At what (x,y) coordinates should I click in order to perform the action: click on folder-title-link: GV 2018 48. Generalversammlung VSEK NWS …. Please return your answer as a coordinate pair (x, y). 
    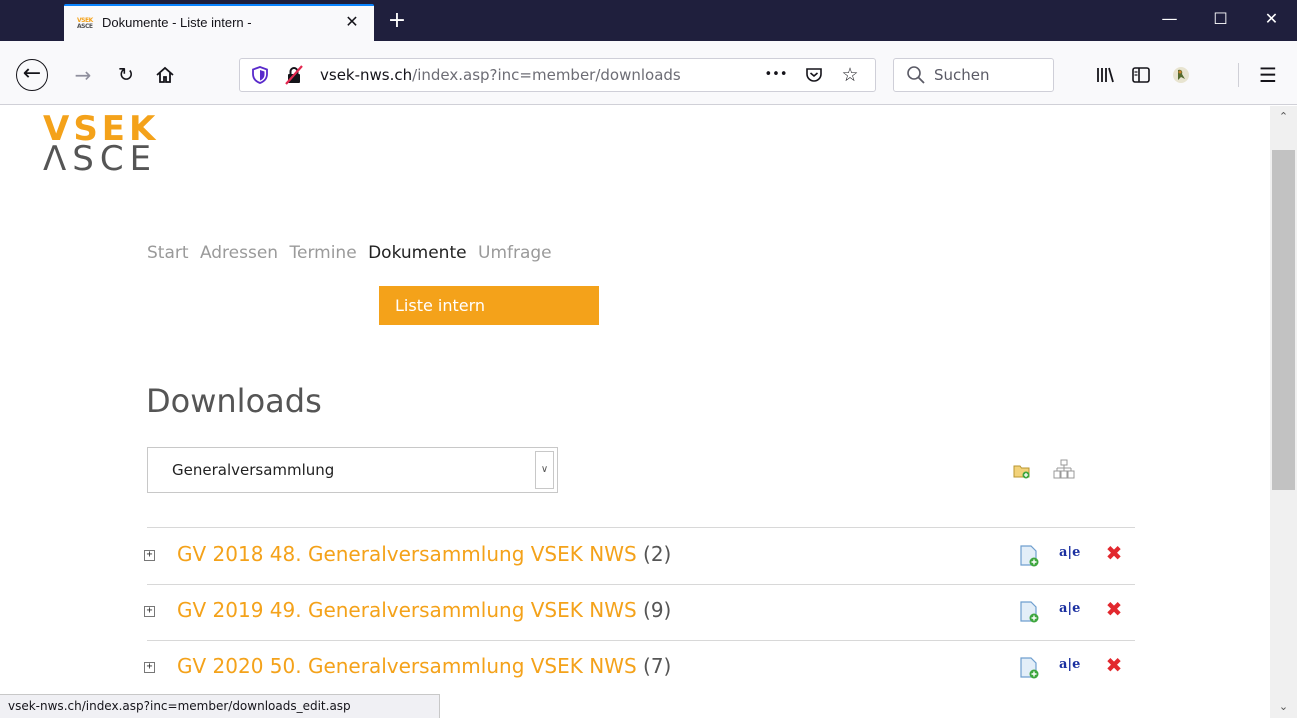
    Looking at the image, I should click on (424, 554).